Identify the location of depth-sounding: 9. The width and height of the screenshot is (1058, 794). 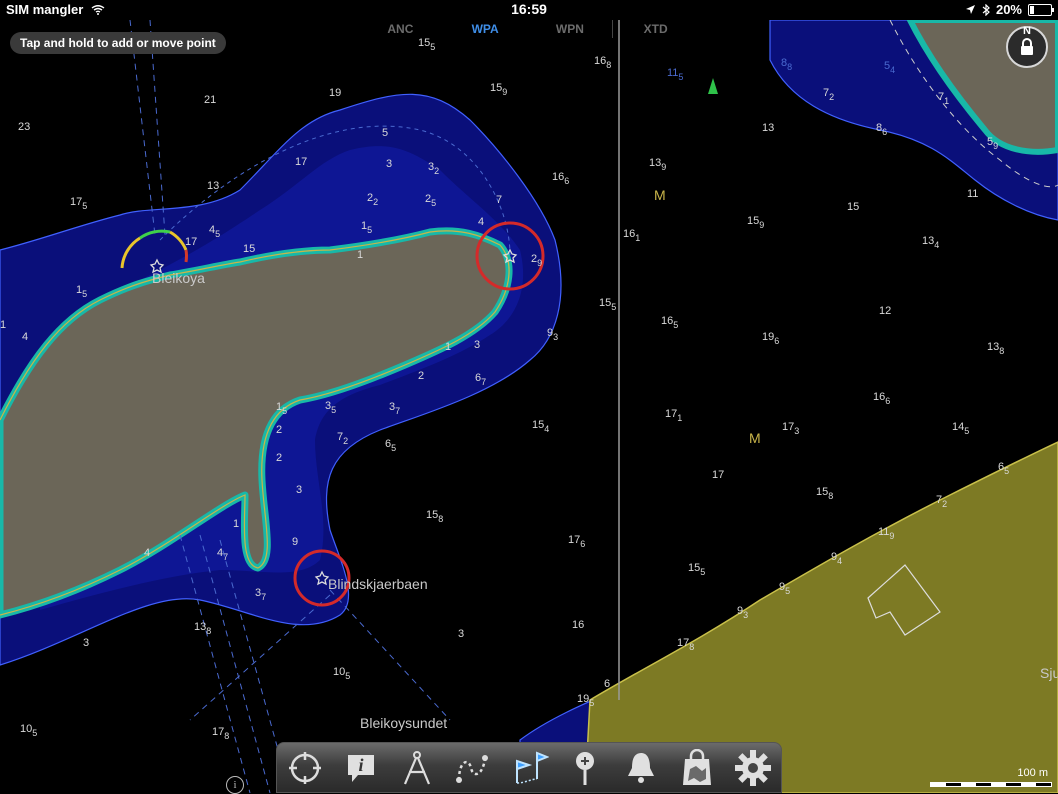
(295, 542).